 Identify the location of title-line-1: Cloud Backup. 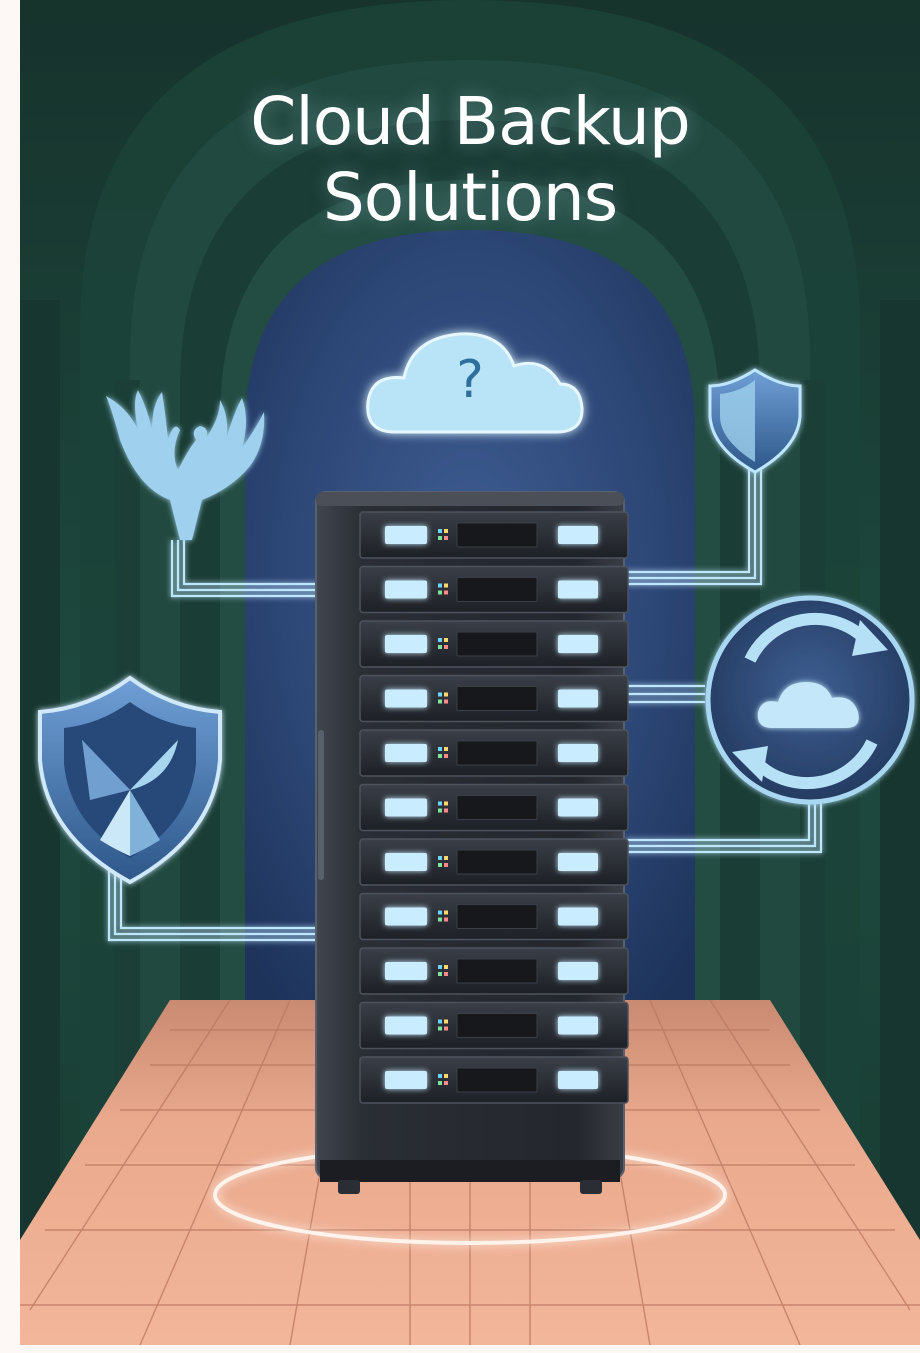
(470, 121).